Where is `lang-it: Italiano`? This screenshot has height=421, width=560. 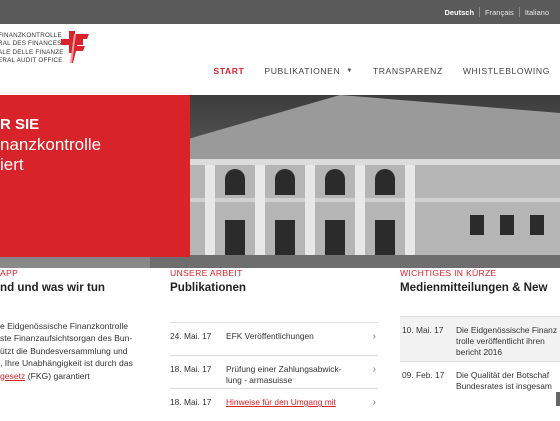 lang-it: Italiano is located at coordinates (537, 12).